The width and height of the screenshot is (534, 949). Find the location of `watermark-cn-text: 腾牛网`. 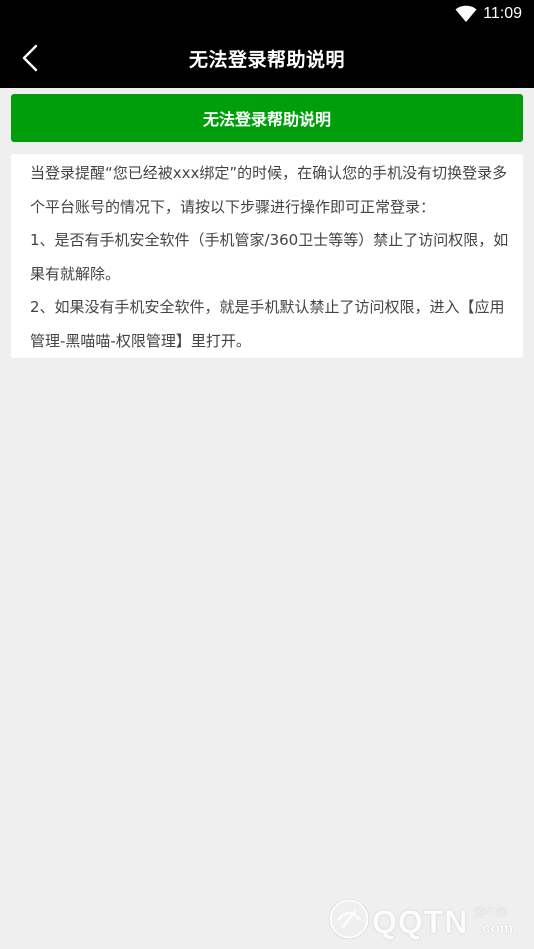

watermark-cn-text: 腾牛网 is located at coordinates (490, 912).